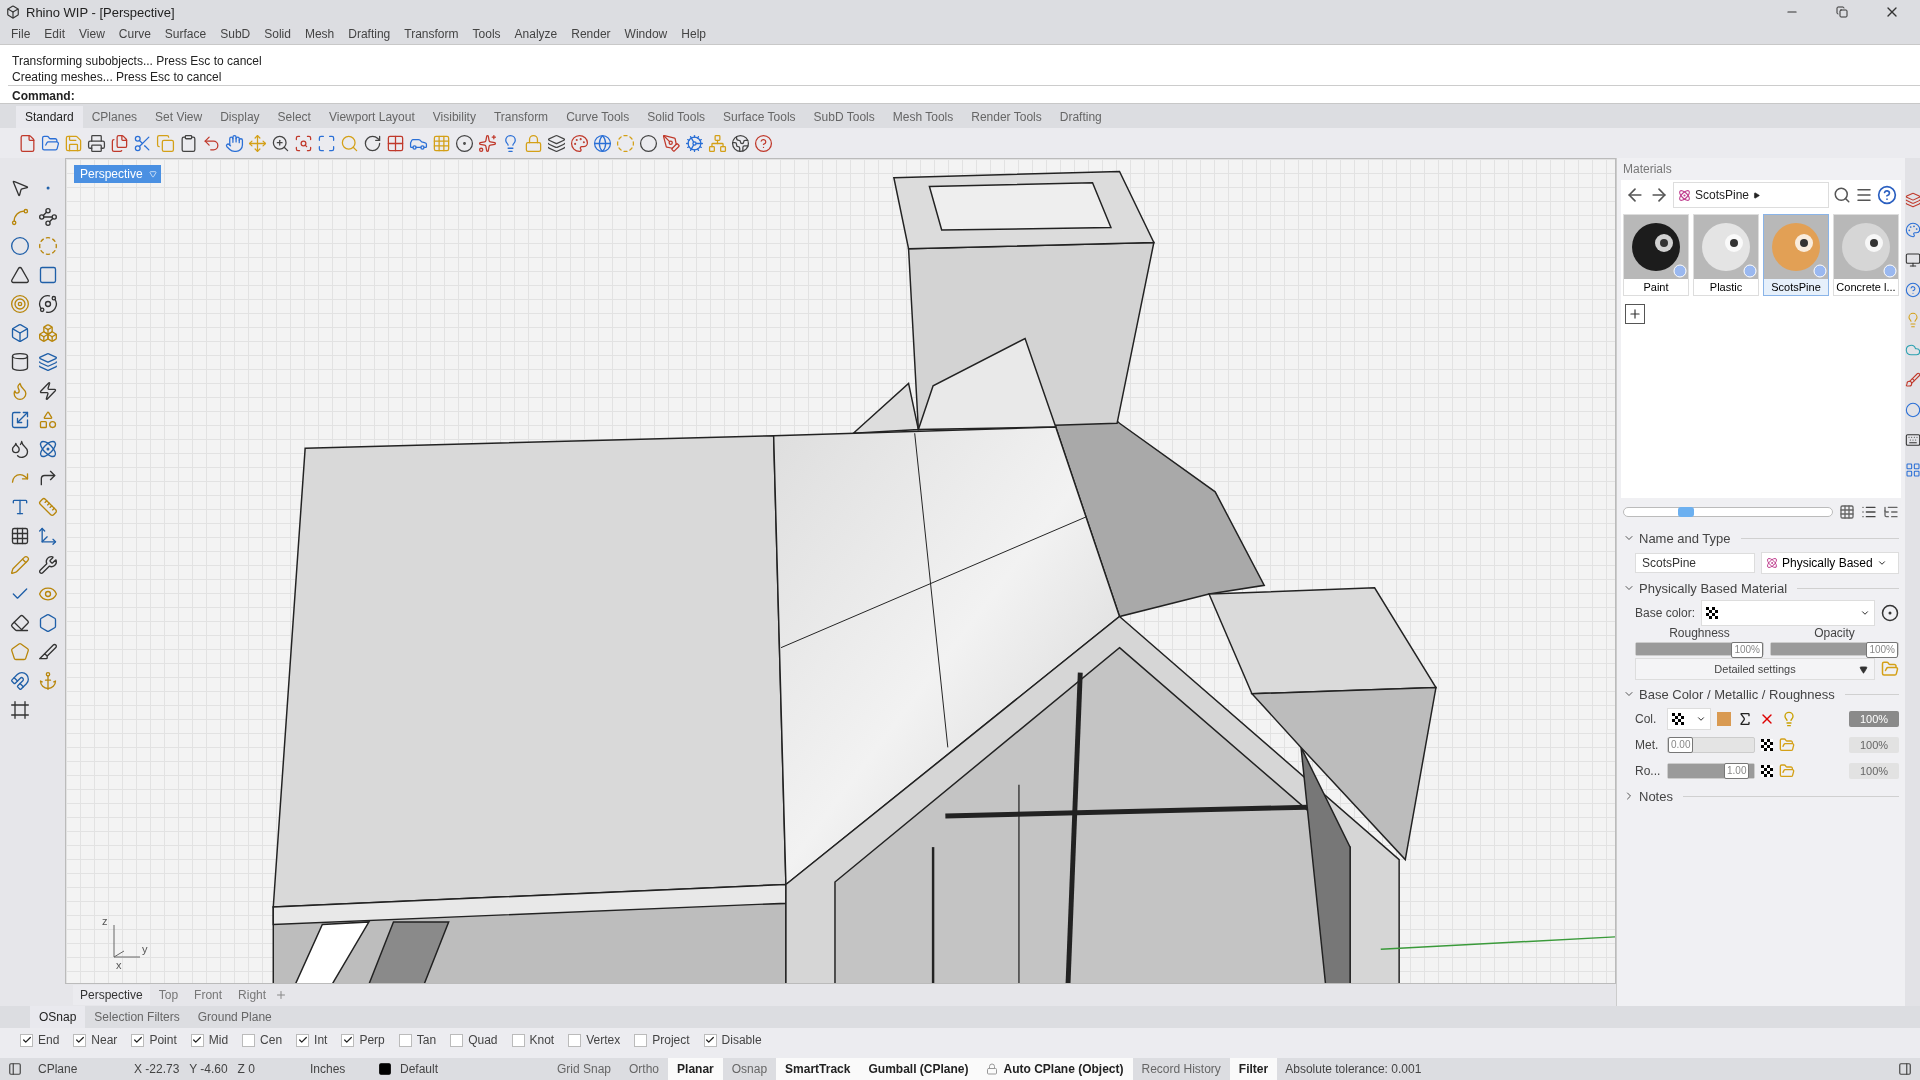  What do you see at coordinates (470, 1069) in the screenshot?
I see `layer-label: Default` at bounding box center [470, 1069].